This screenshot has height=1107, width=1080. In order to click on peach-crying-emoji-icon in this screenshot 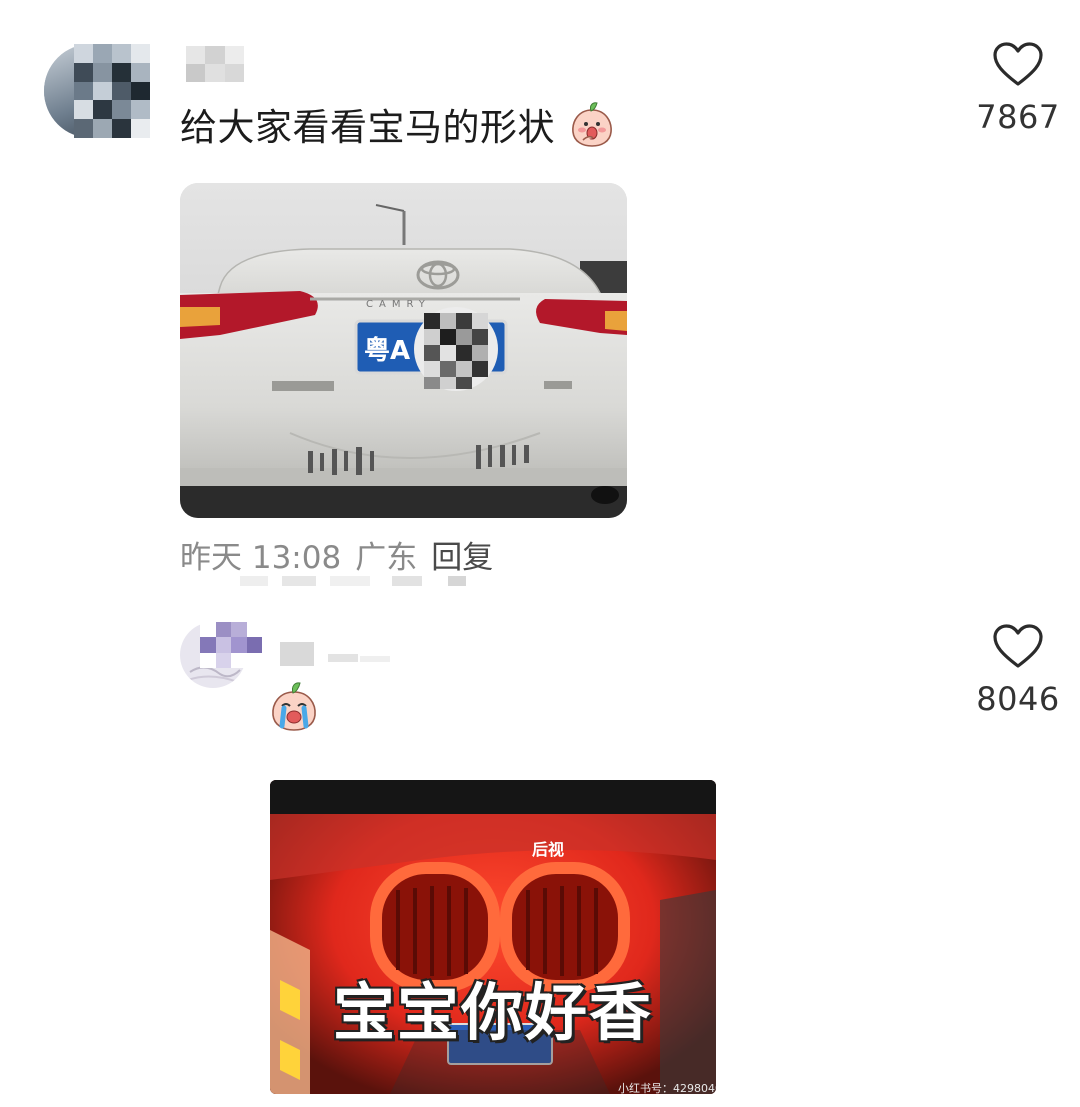, I will do `click(294, 706)`.